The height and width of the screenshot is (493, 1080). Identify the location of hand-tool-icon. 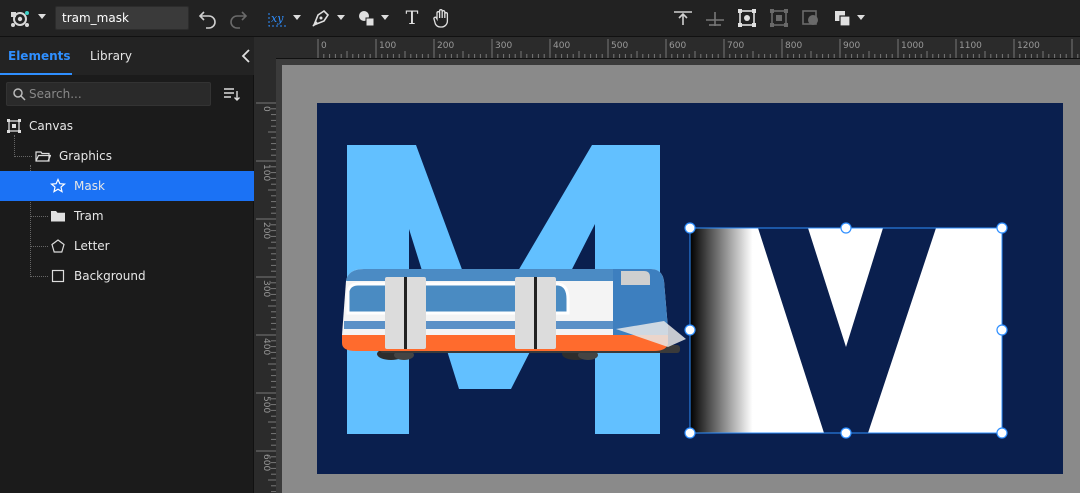
(442, 18).